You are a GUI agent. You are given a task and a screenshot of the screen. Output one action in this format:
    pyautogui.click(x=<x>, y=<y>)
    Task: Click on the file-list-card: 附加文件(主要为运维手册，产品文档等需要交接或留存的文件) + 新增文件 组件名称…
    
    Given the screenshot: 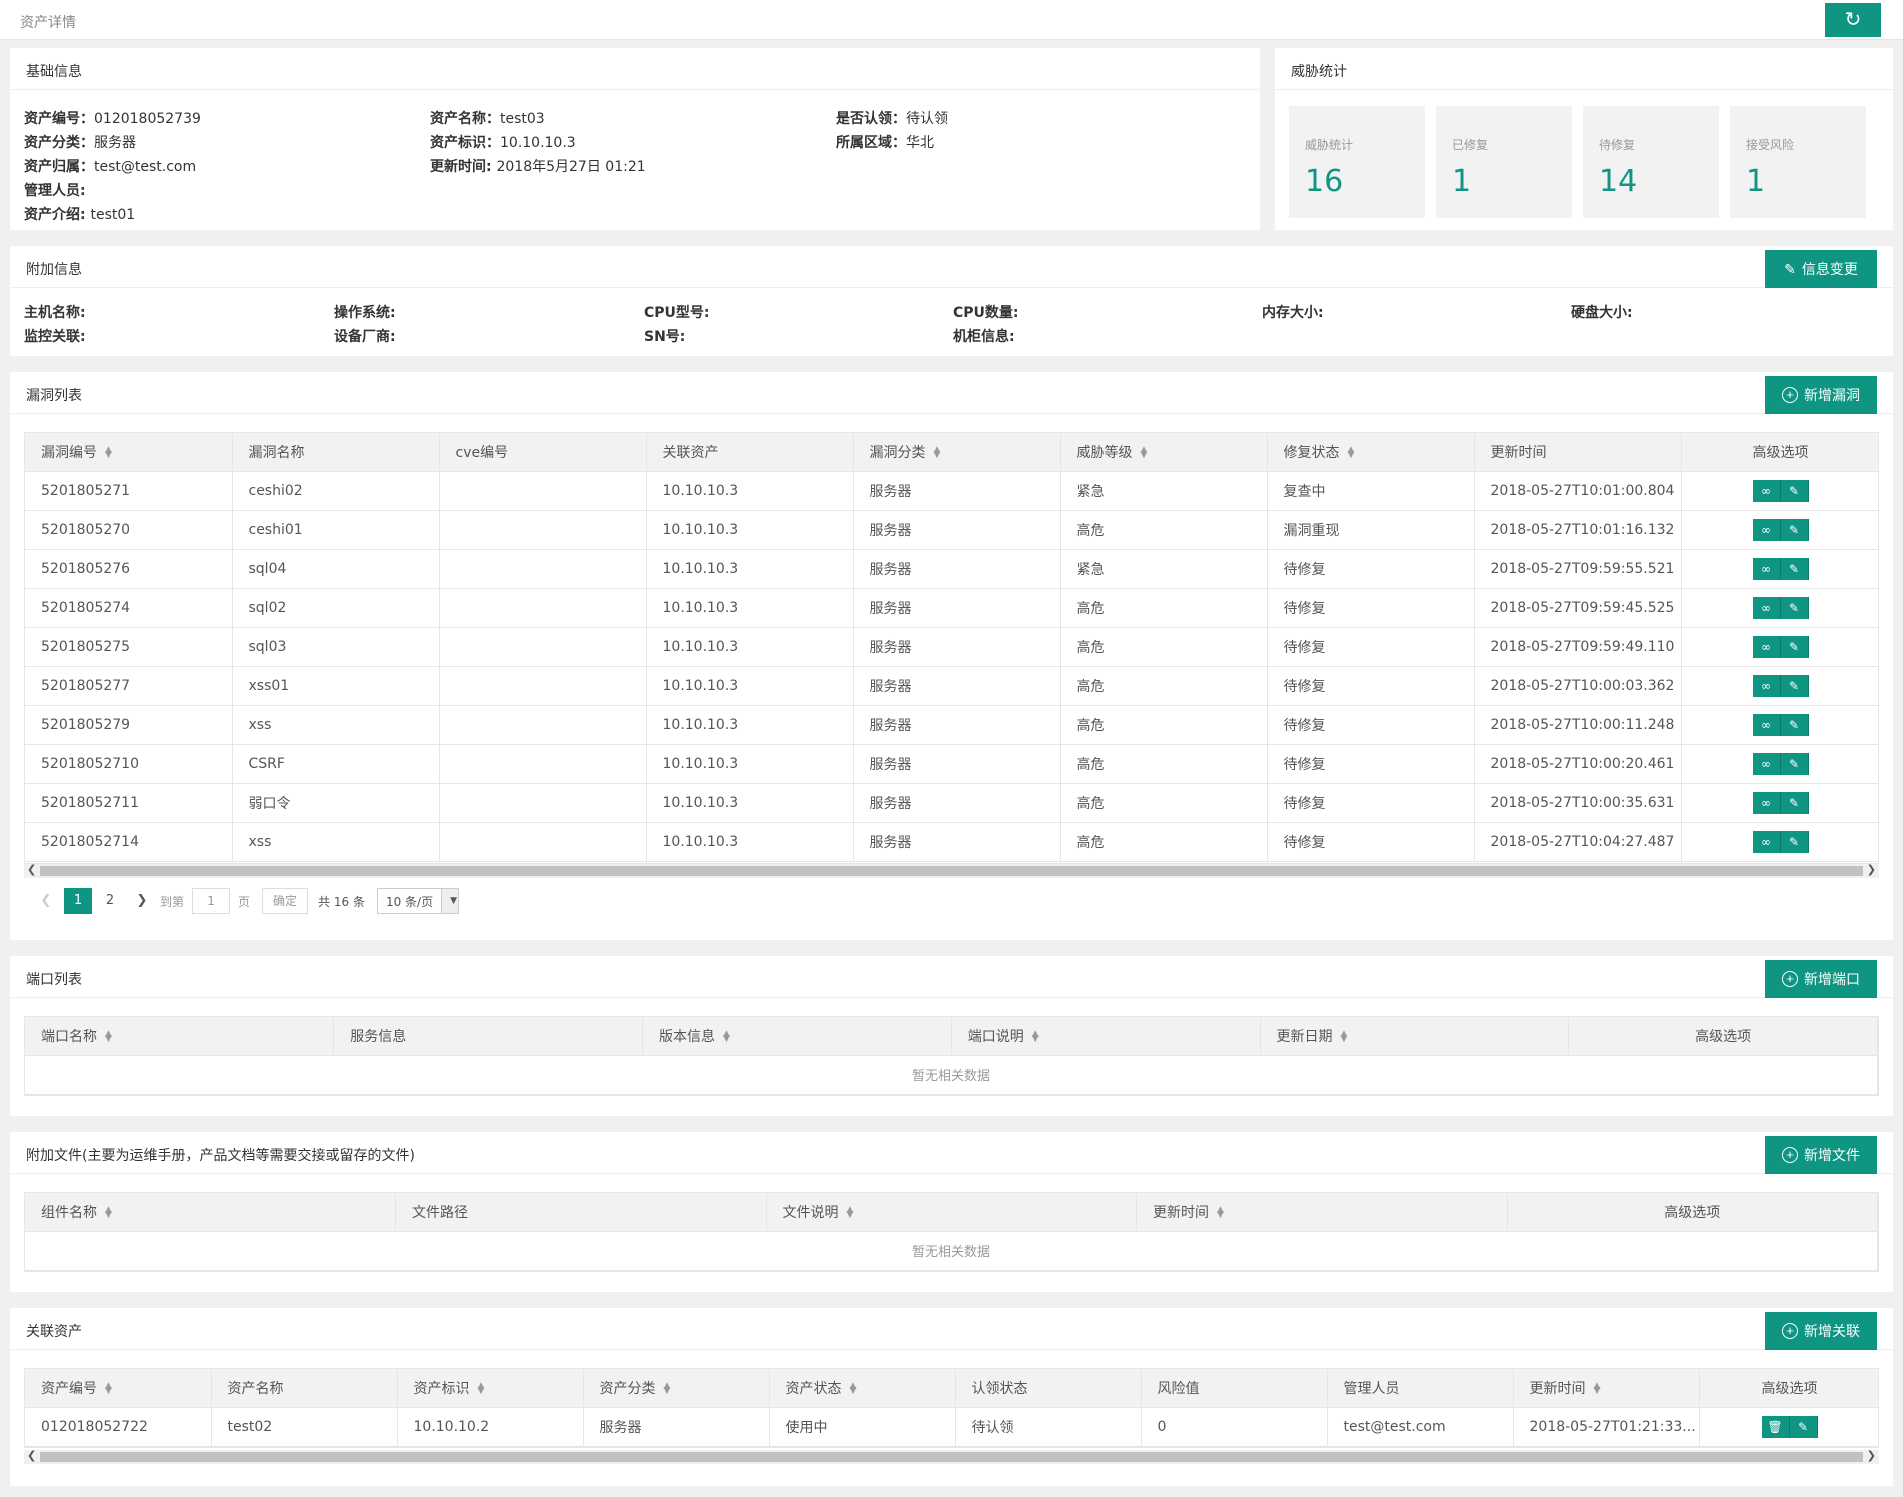 What is the action you would take?
    pyautogui.click(x=951, y=1212)
    